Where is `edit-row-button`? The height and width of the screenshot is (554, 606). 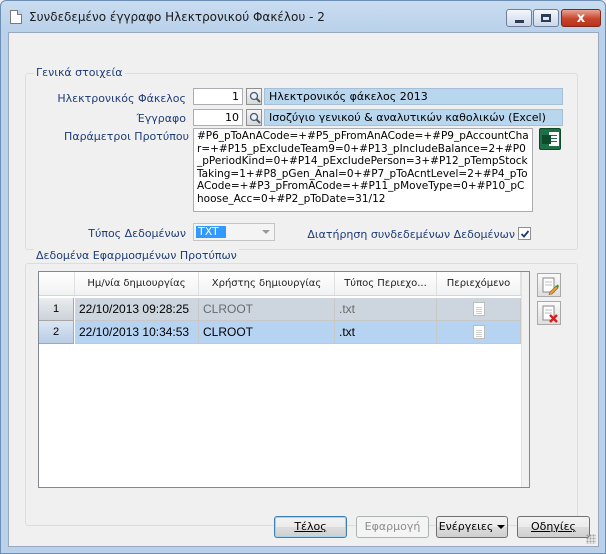 edit-row-button is located at coordinates (549, 285).